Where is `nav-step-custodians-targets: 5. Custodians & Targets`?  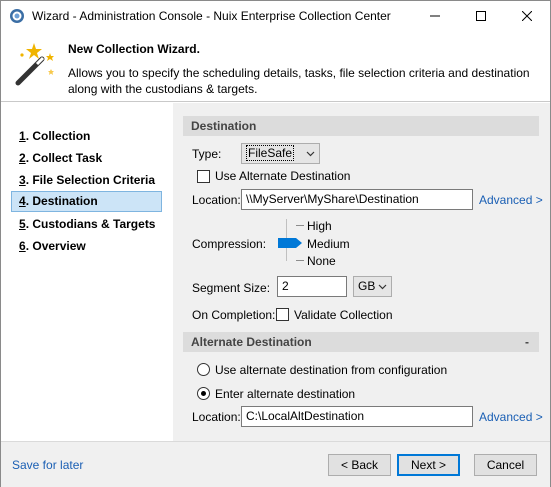 nav-step-custodians-targets: 5. Custodians & Targets is located at coordinates (86, 224).